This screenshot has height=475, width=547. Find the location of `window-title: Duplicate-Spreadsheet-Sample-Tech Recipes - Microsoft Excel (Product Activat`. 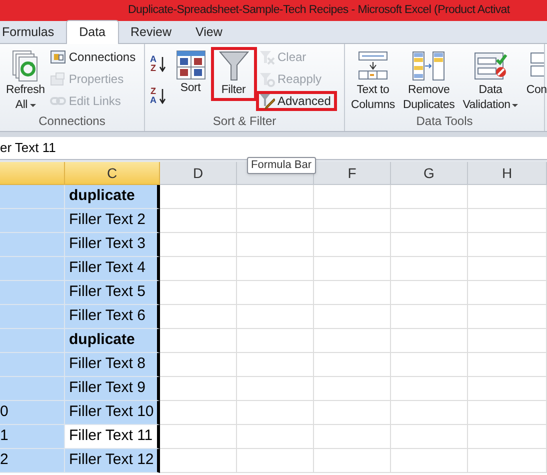

window-title: Duplicate-Spreadsheet-Sample-Tech Recipes - Microsoft Excel (Product Activat is located at coordinates (319, 10).